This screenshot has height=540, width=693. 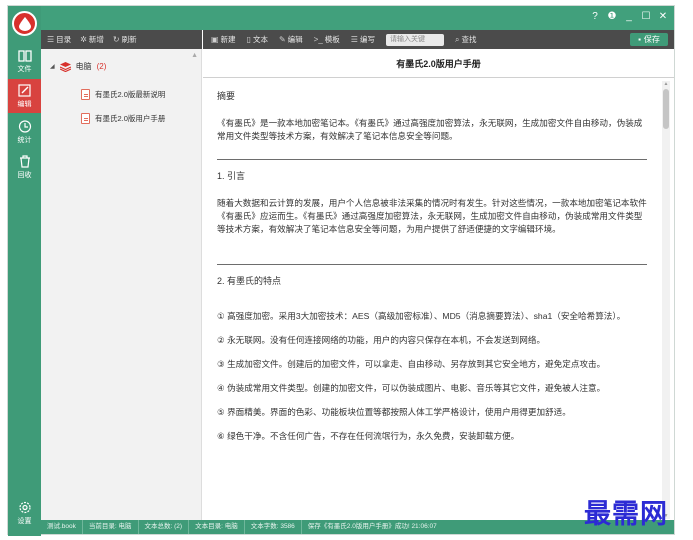 I want to click on catalog-button: ☰ 目录, so click(x=59, y=39).